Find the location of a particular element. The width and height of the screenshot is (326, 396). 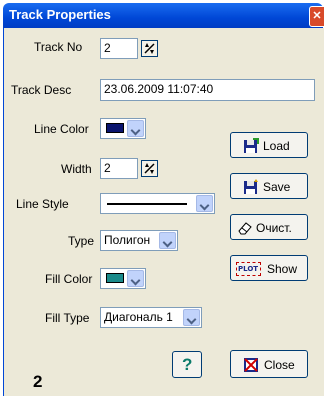

help-button: ? is located at coordinates (187, 364).